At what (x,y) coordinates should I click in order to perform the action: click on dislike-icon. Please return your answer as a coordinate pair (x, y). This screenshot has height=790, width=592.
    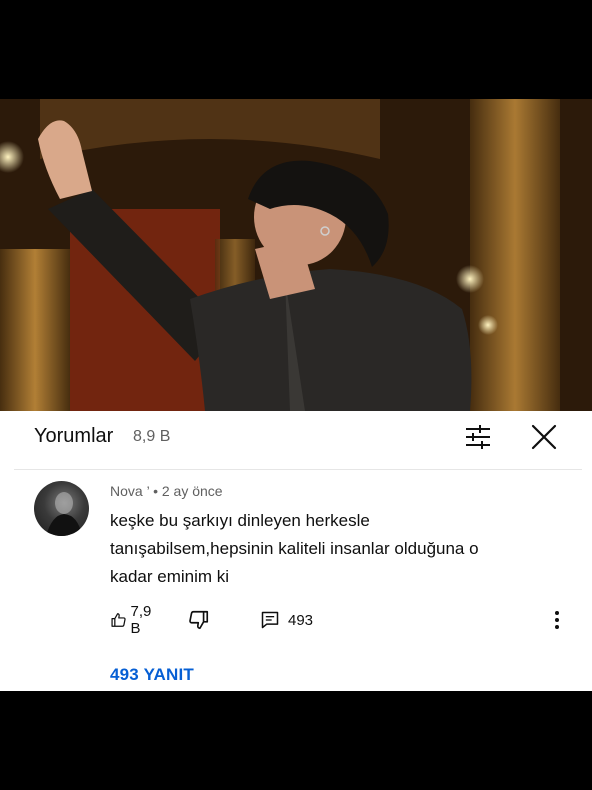
    Looking at the image, I should click on (199, 620).